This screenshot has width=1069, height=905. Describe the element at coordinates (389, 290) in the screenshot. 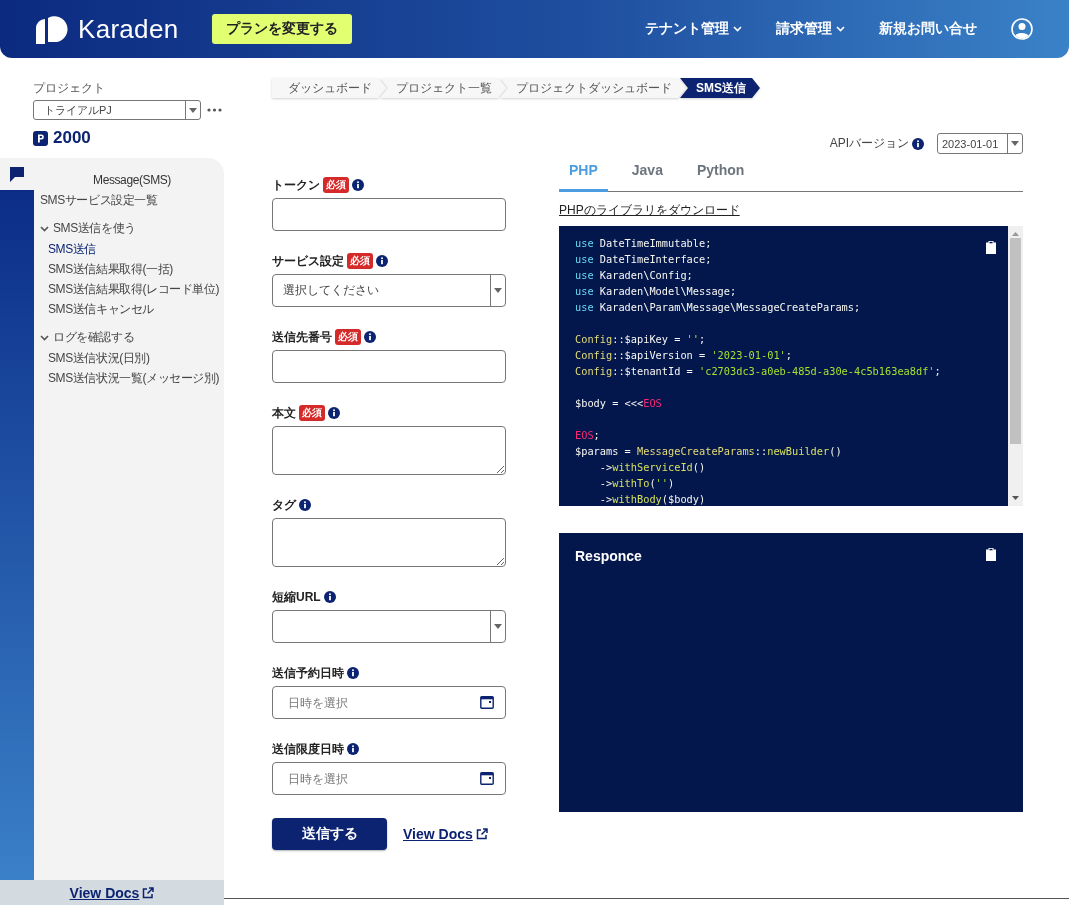

I see `select-field: 選択してください` at that location.